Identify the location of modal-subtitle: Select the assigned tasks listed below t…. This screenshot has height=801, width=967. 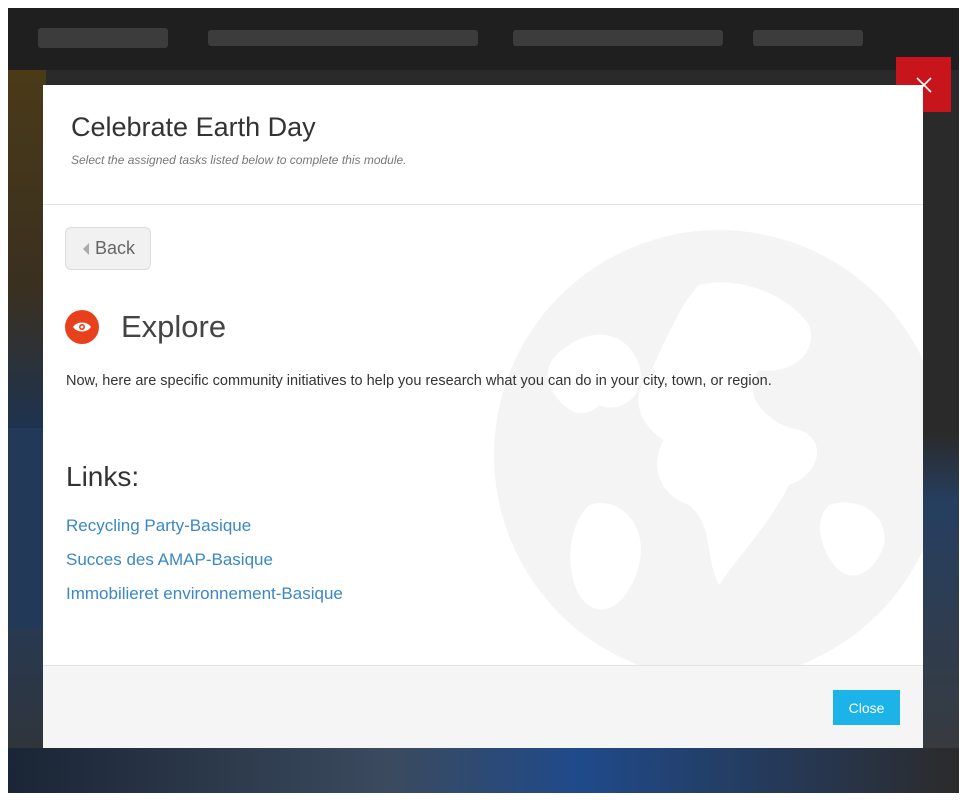
(239, 160).